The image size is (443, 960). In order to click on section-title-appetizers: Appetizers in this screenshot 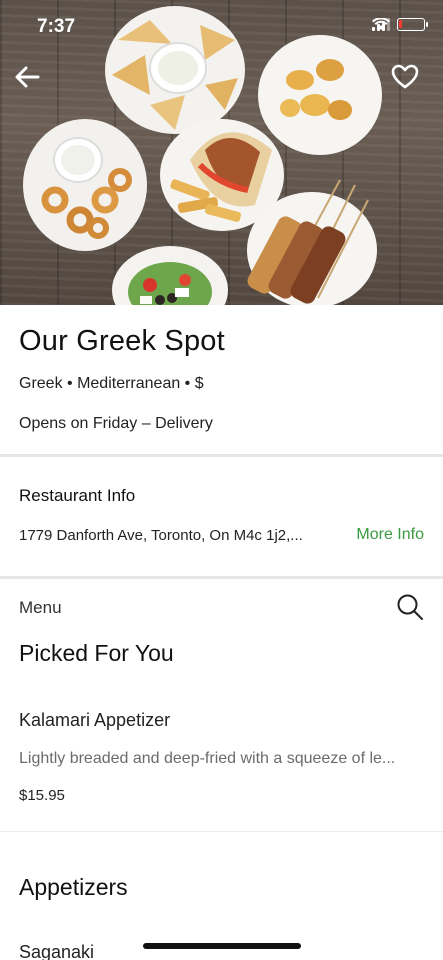, I will do `click(73, 887)`.